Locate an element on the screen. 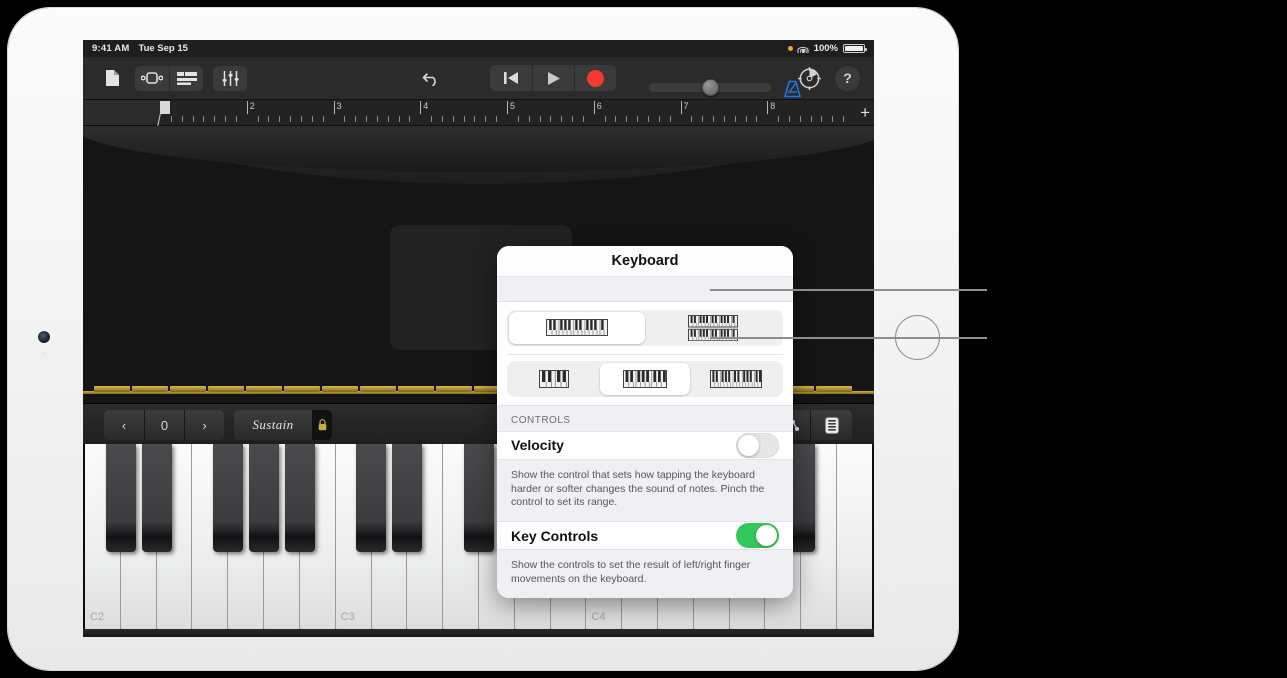 This screenshot has width=1287, height=678. ruler-bar: 5 is located at coordinates (550, 112).